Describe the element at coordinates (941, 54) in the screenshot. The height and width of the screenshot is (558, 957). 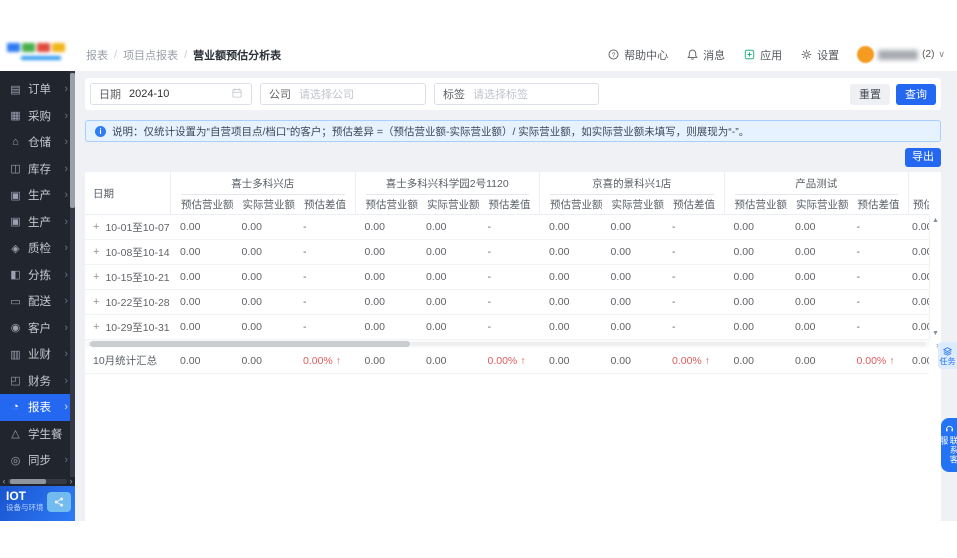
I see `chevron-down-icon: ∨` at that location.